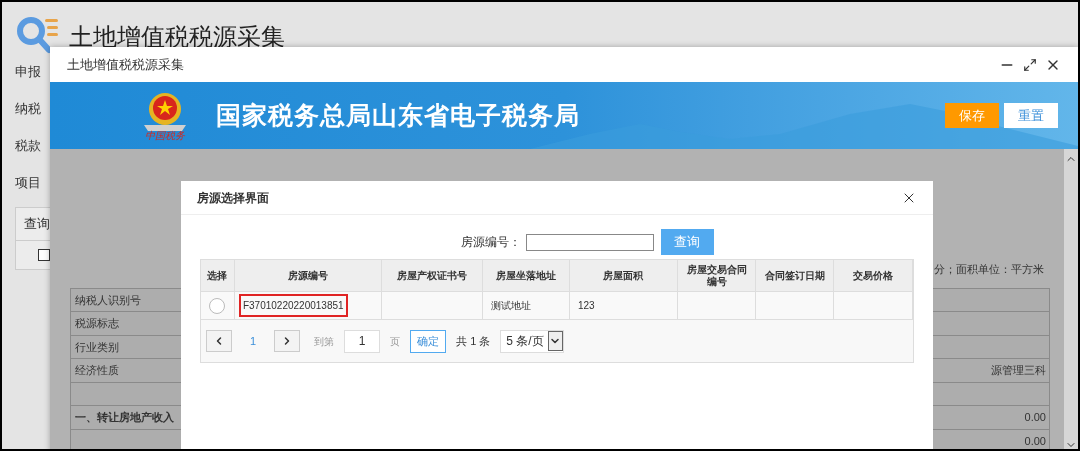  Describe the element at coordinates (716, 275) in the screenshot. I see `column-header: 房屋交易合同编号` at that location.